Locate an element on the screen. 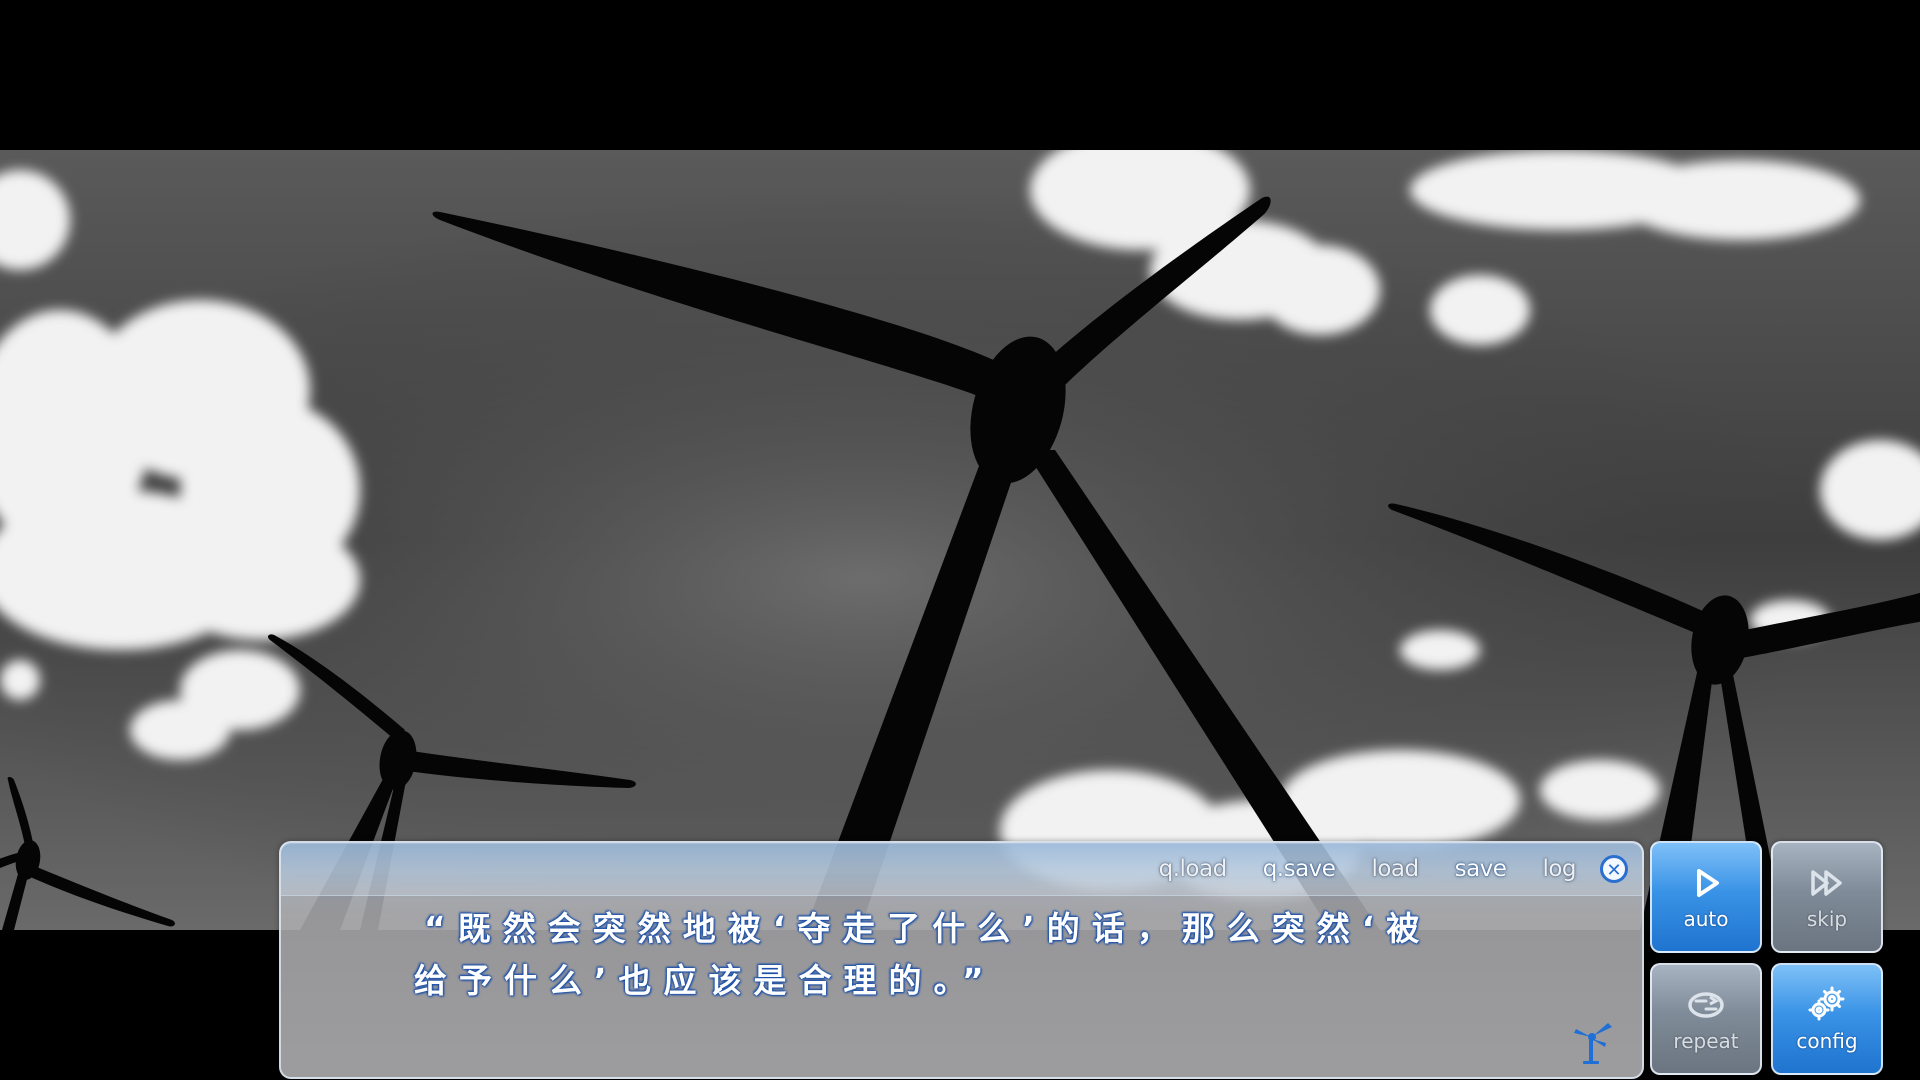 Image resolution: width=1920 pixels, height=1080 pixels. skip-label: skip is located at coordinates (1827, 919).